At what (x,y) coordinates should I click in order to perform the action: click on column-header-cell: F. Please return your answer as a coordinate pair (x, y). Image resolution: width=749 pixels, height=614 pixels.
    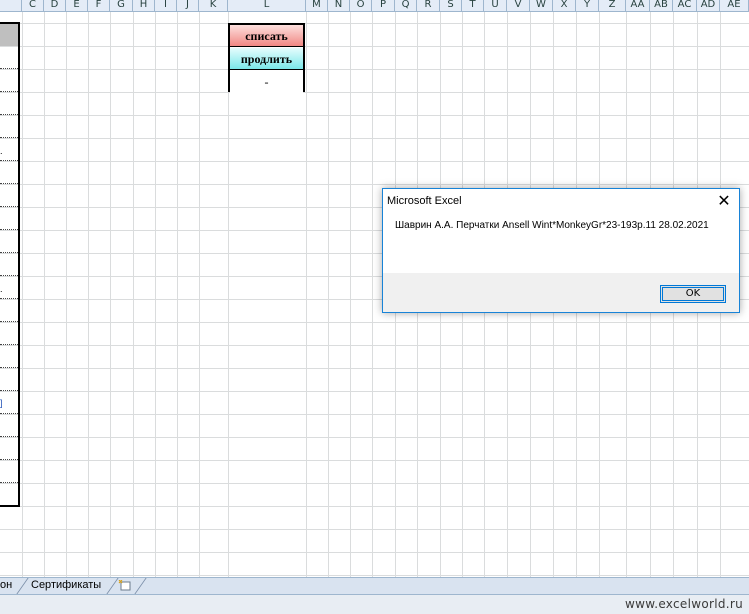
    Looking at the image, I should click on (99, 5).